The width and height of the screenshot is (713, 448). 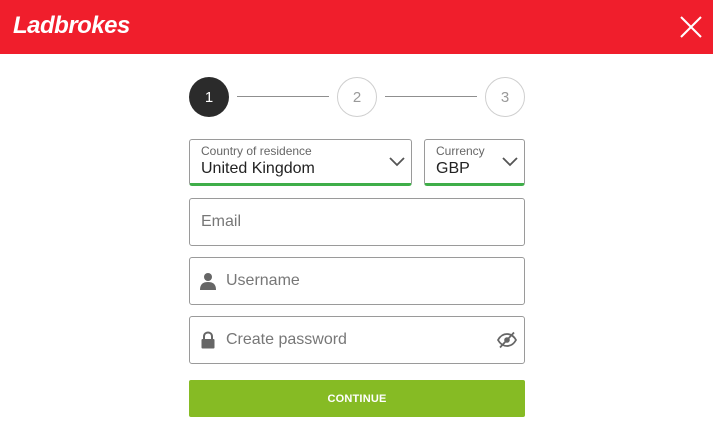 I want to click on step-1-indicator: 1, so click(x=209, y=97).